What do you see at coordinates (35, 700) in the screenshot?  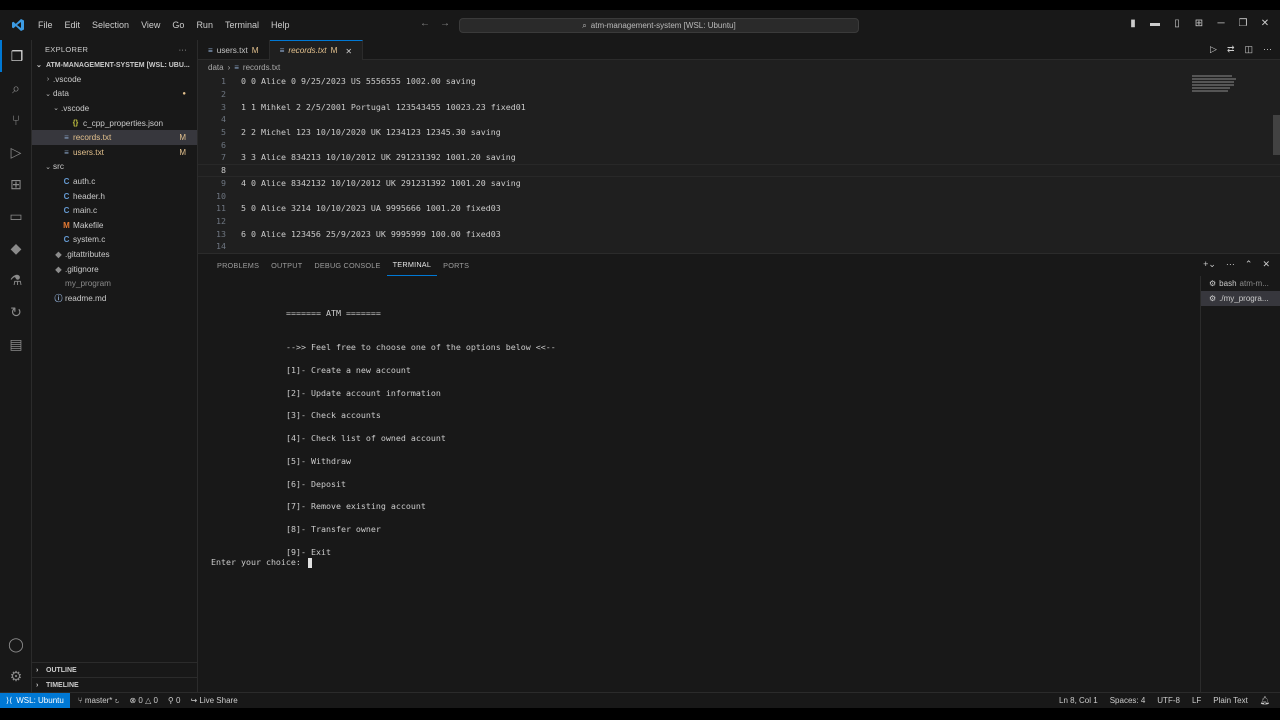 I see `remote-indicator: ⟩⟨ WSL: Ubuntu` at bounding box center [35, 700].